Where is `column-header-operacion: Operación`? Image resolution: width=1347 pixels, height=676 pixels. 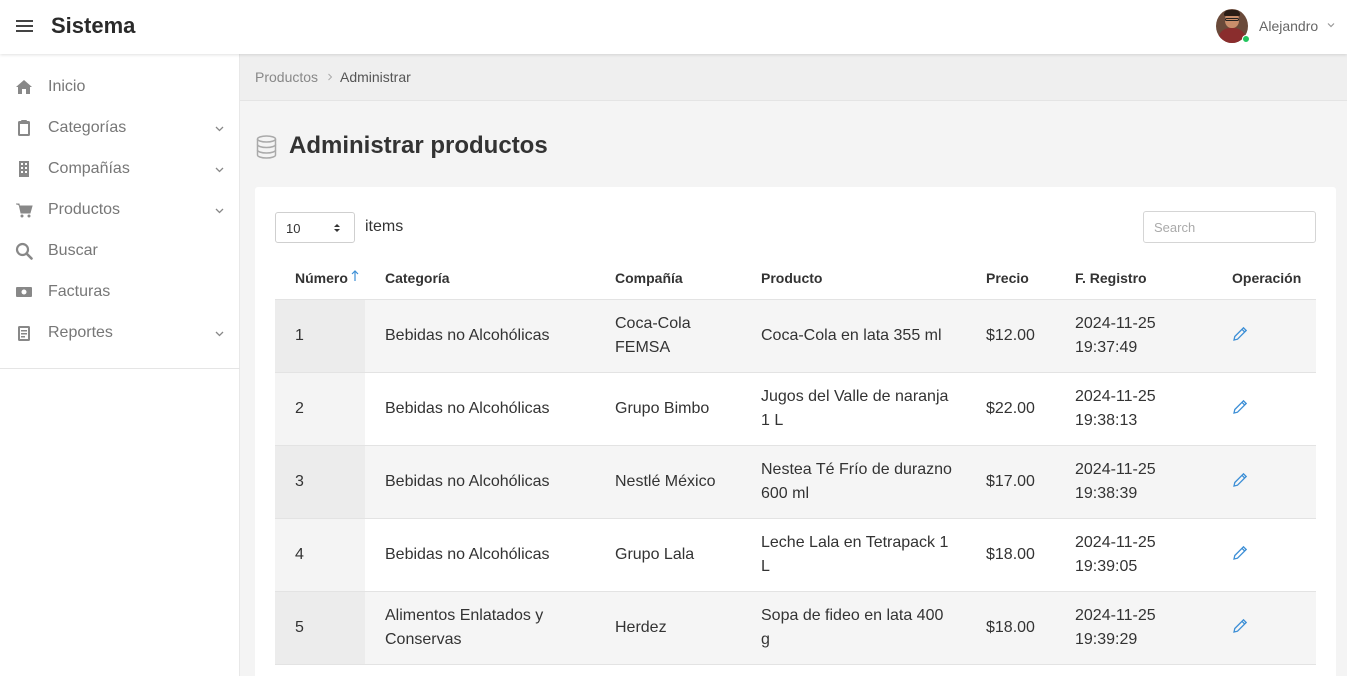 column-header-operacion: Operación is located at coordinates (1267, 278).